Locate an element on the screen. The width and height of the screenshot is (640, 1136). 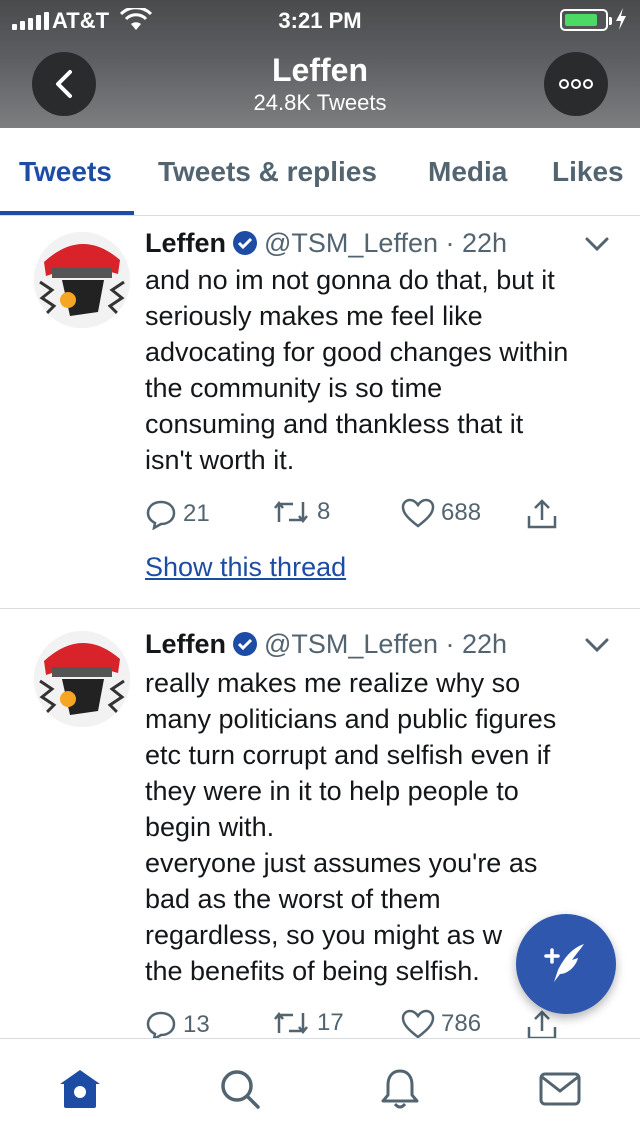
more-options-button is located at coordinates (576, 84).